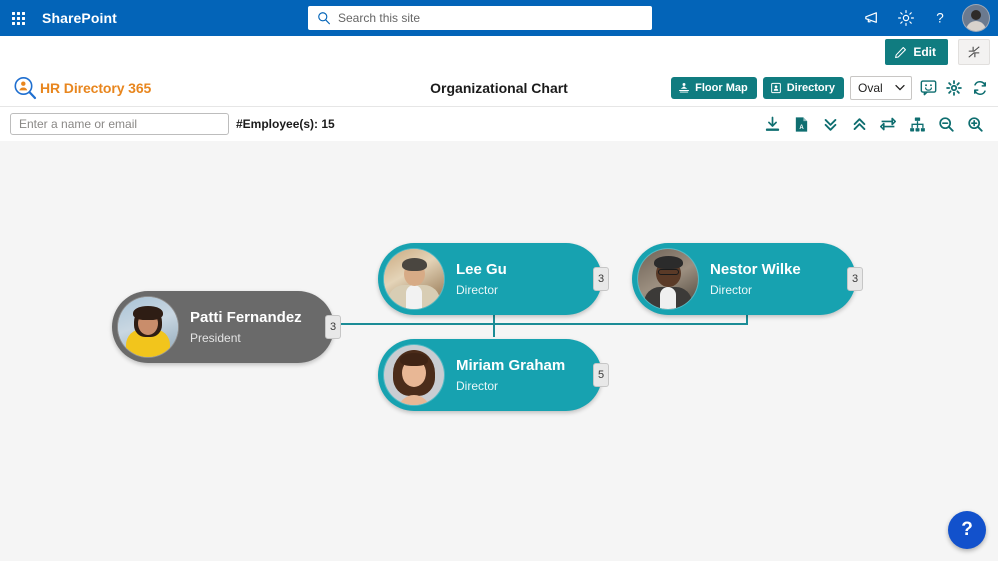 Image resolution: width=998 pixels, height=561 pixels. What do you see at coordinates (215, 337) in the screenshot?
I see `org-node-role: President` at bounding box center [215, 337].